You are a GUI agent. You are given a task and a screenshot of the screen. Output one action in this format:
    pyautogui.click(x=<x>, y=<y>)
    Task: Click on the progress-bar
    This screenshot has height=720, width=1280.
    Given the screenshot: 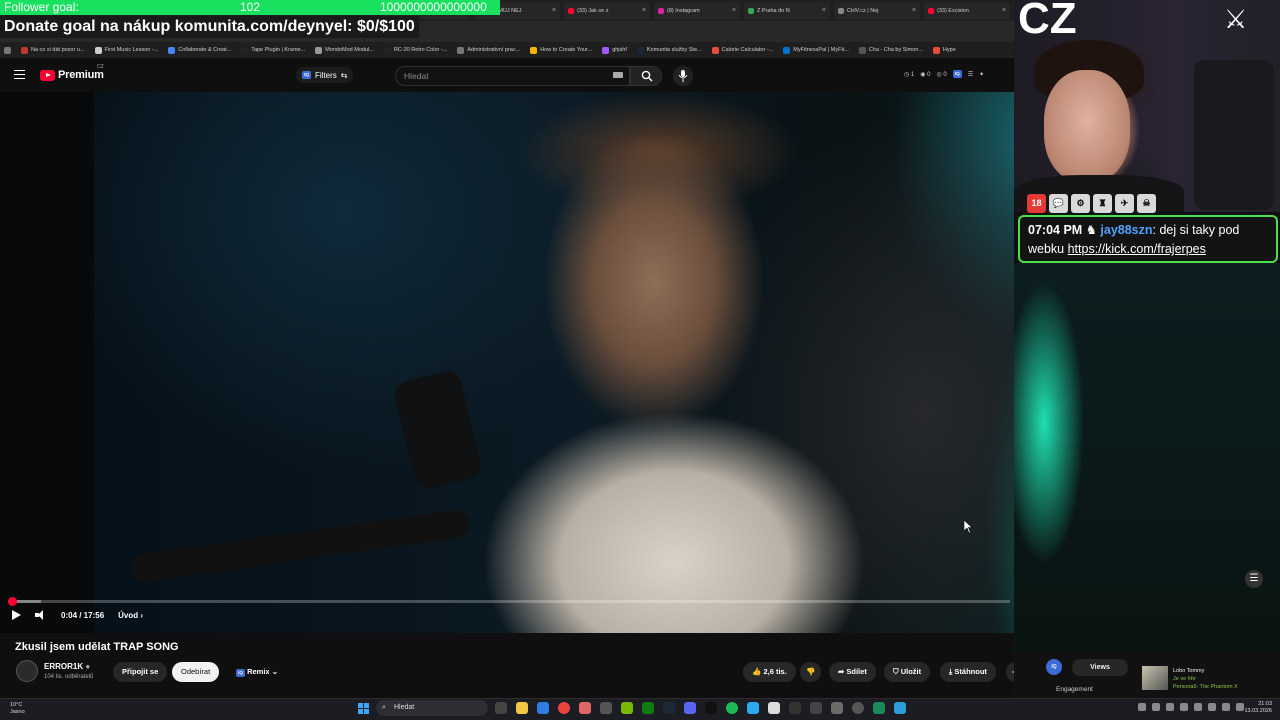 What is the action you would take?
    pyautogui.click(x=509, y=601)
    